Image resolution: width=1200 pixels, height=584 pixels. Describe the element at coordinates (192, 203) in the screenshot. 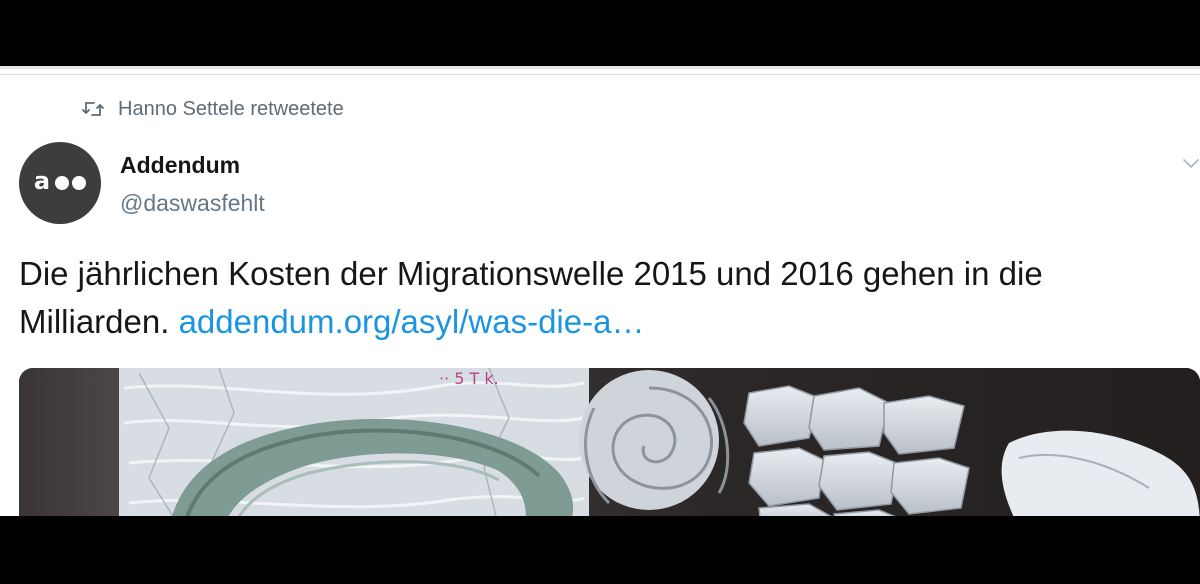

I see `author-handle: @daswasfehlt` at that location.